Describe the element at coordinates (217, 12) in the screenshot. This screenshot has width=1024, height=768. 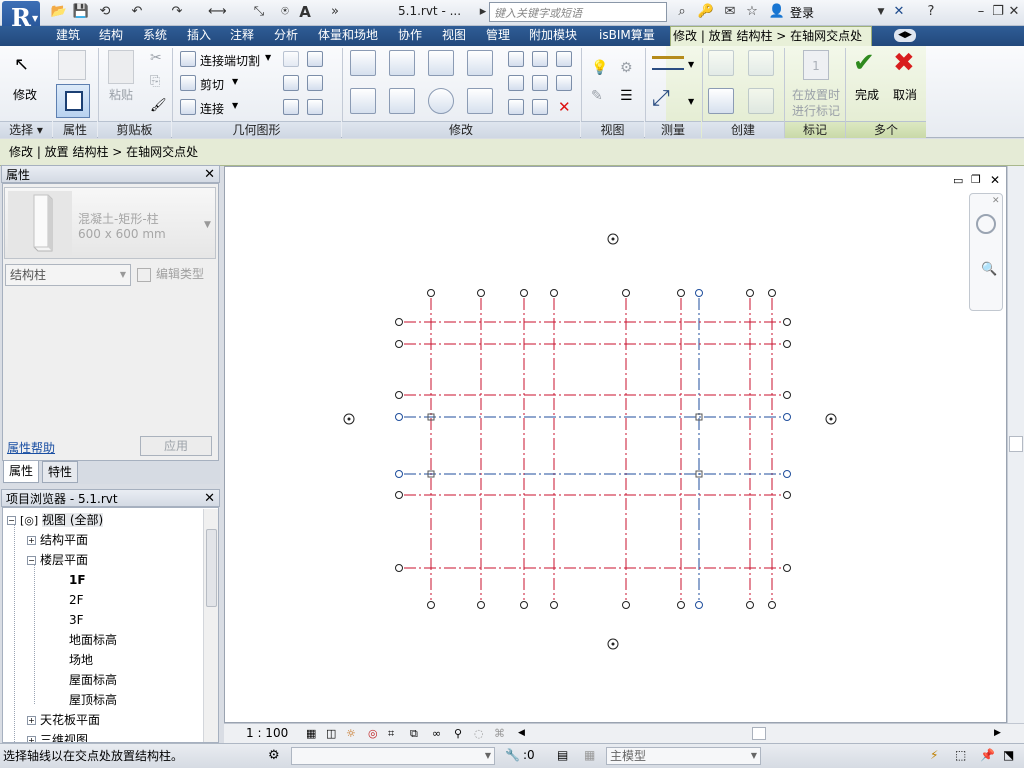
I see `measure-icon: ⟷` at that location.